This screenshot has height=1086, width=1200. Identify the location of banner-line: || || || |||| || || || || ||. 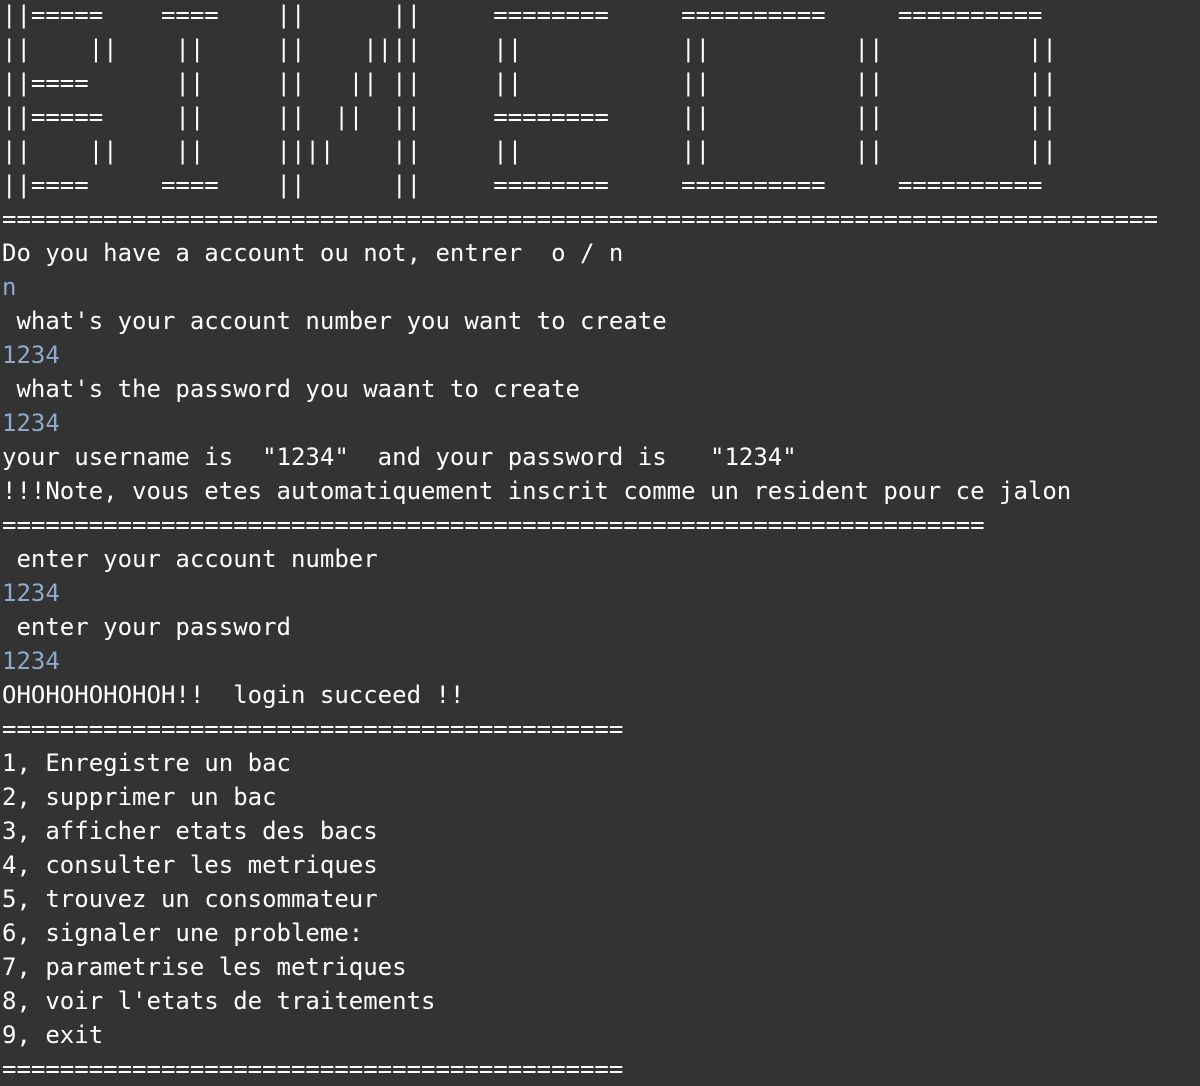
(529, 151).